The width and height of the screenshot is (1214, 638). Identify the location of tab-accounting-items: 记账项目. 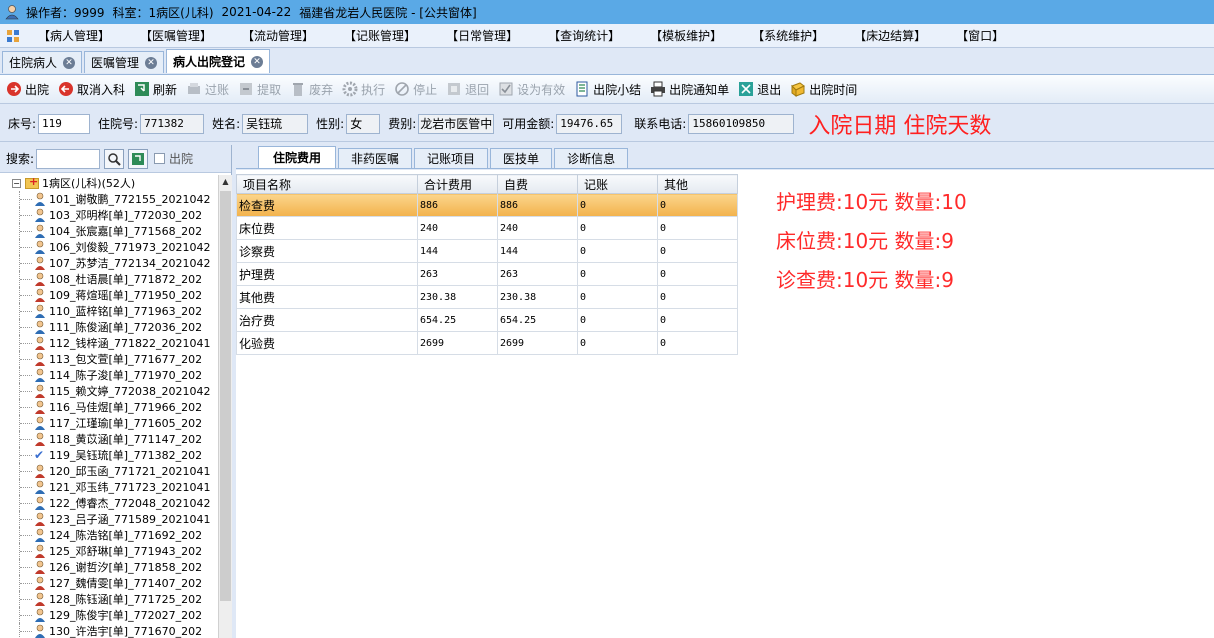
(451, 158).